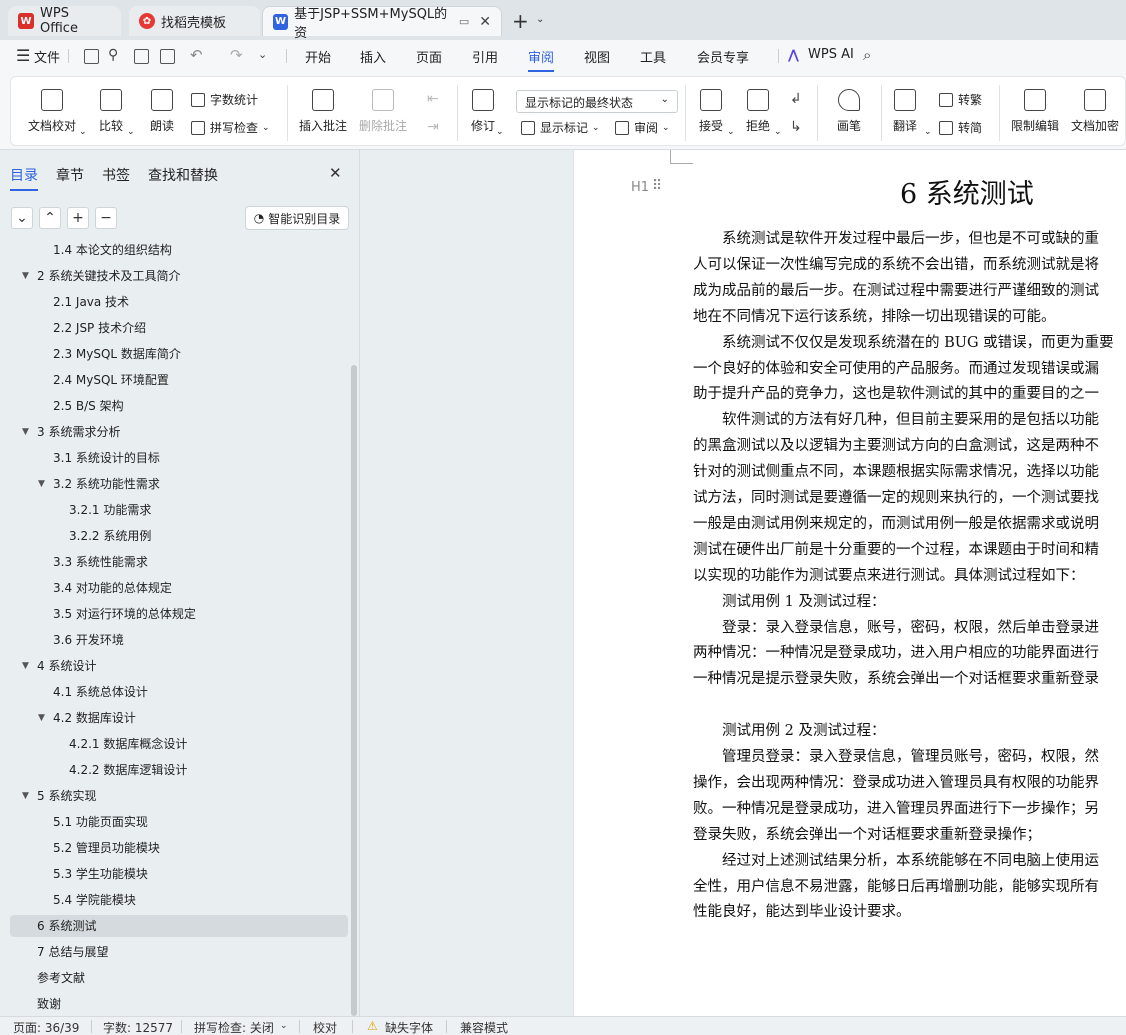 Image resolution: width=1126 pixels, height=1035 pixels. I want to click on tab-template: ✿ 找稻壳模板, so click(194, 21).